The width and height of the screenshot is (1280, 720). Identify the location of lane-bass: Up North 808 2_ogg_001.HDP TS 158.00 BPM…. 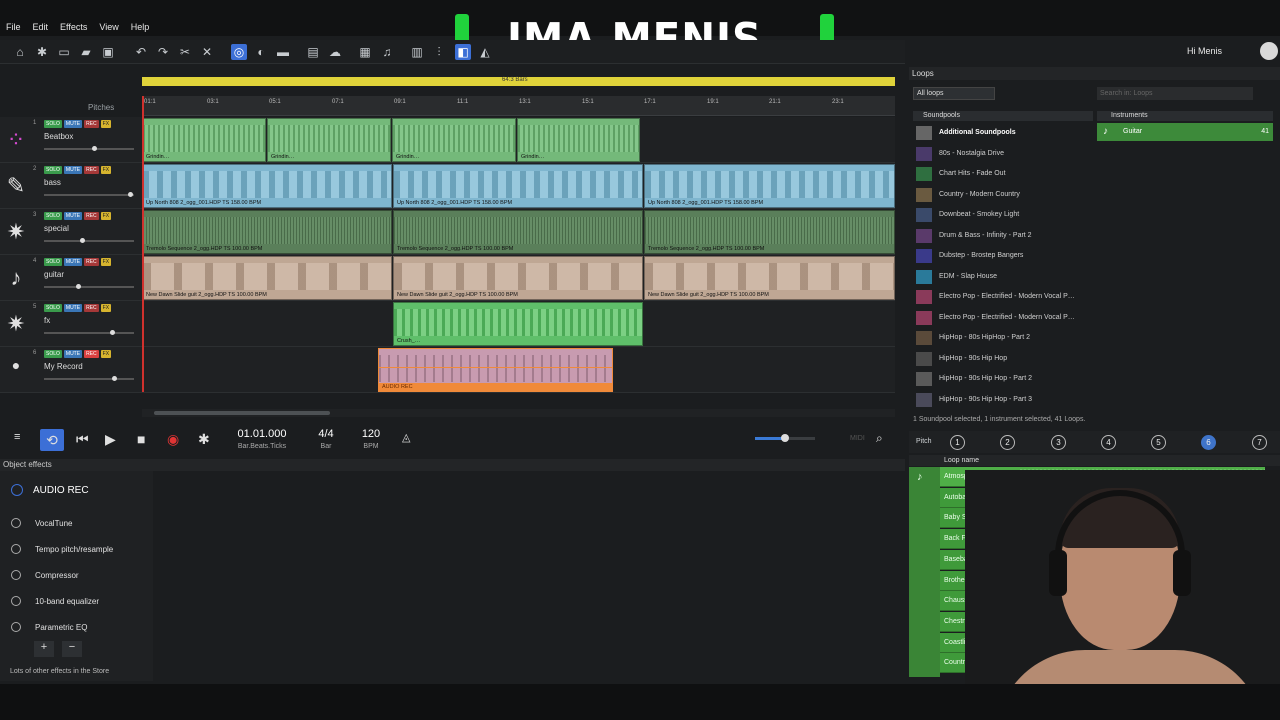
(518, 186).